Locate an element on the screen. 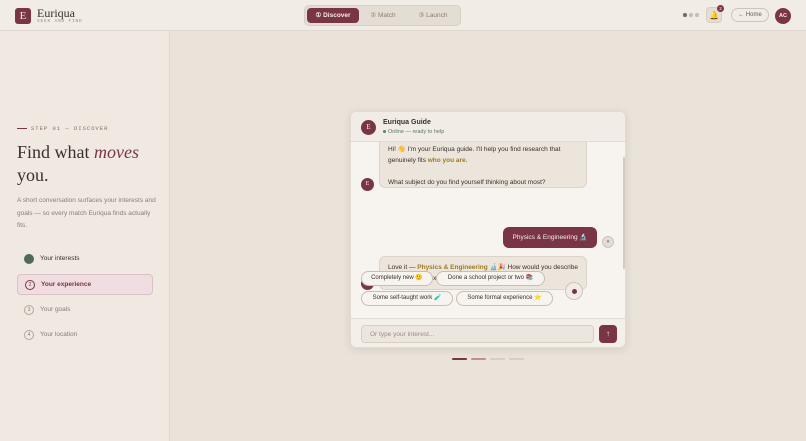 This screenshot has width=806, height=441. record-icon is located at coordinates (574, 291).